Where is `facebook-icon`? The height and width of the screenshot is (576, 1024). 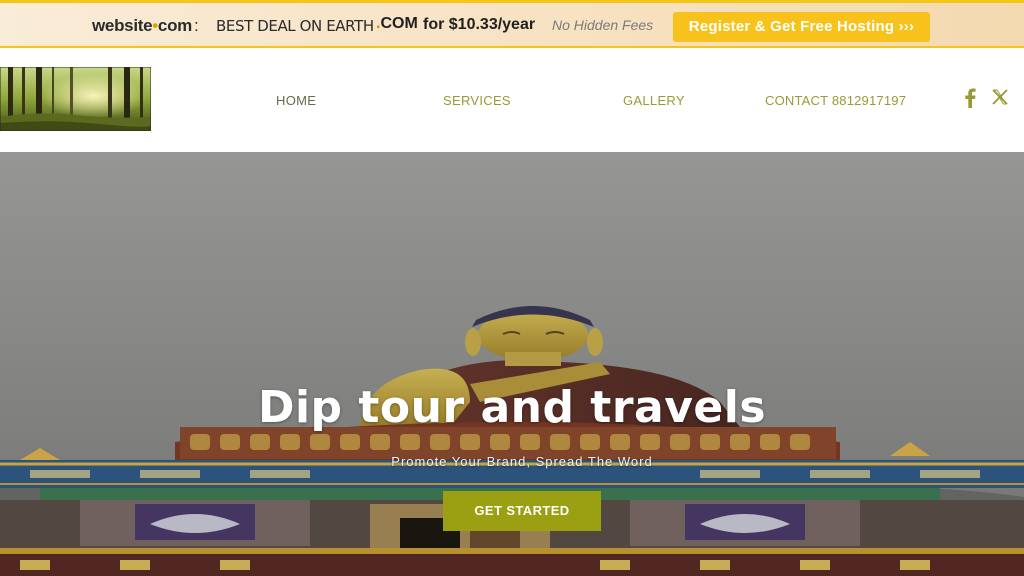
facebook-icon is located at coordinates (970, 98).